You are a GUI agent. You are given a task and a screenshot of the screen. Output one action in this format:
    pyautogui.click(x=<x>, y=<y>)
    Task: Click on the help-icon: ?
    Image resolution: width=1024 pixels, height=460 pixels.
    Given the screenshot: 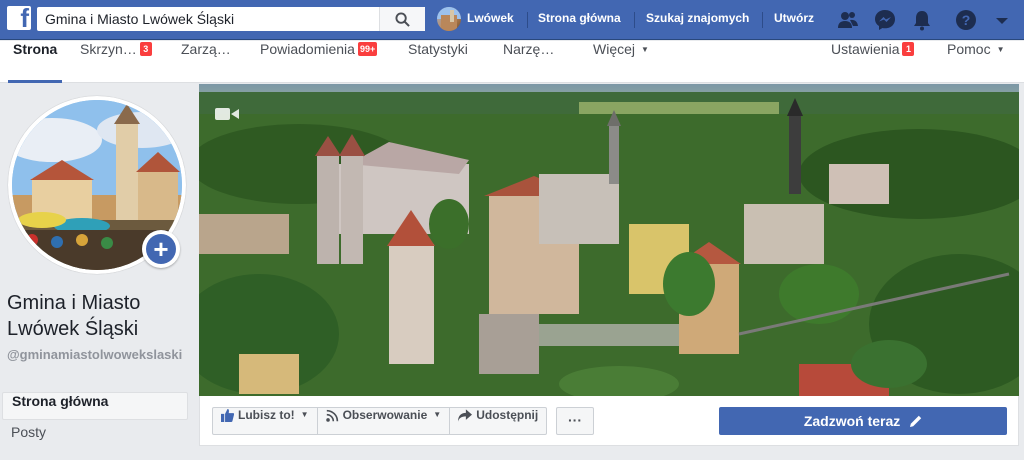 What is the action you would take?
    pyautogui.click(x=966, y=20)
    